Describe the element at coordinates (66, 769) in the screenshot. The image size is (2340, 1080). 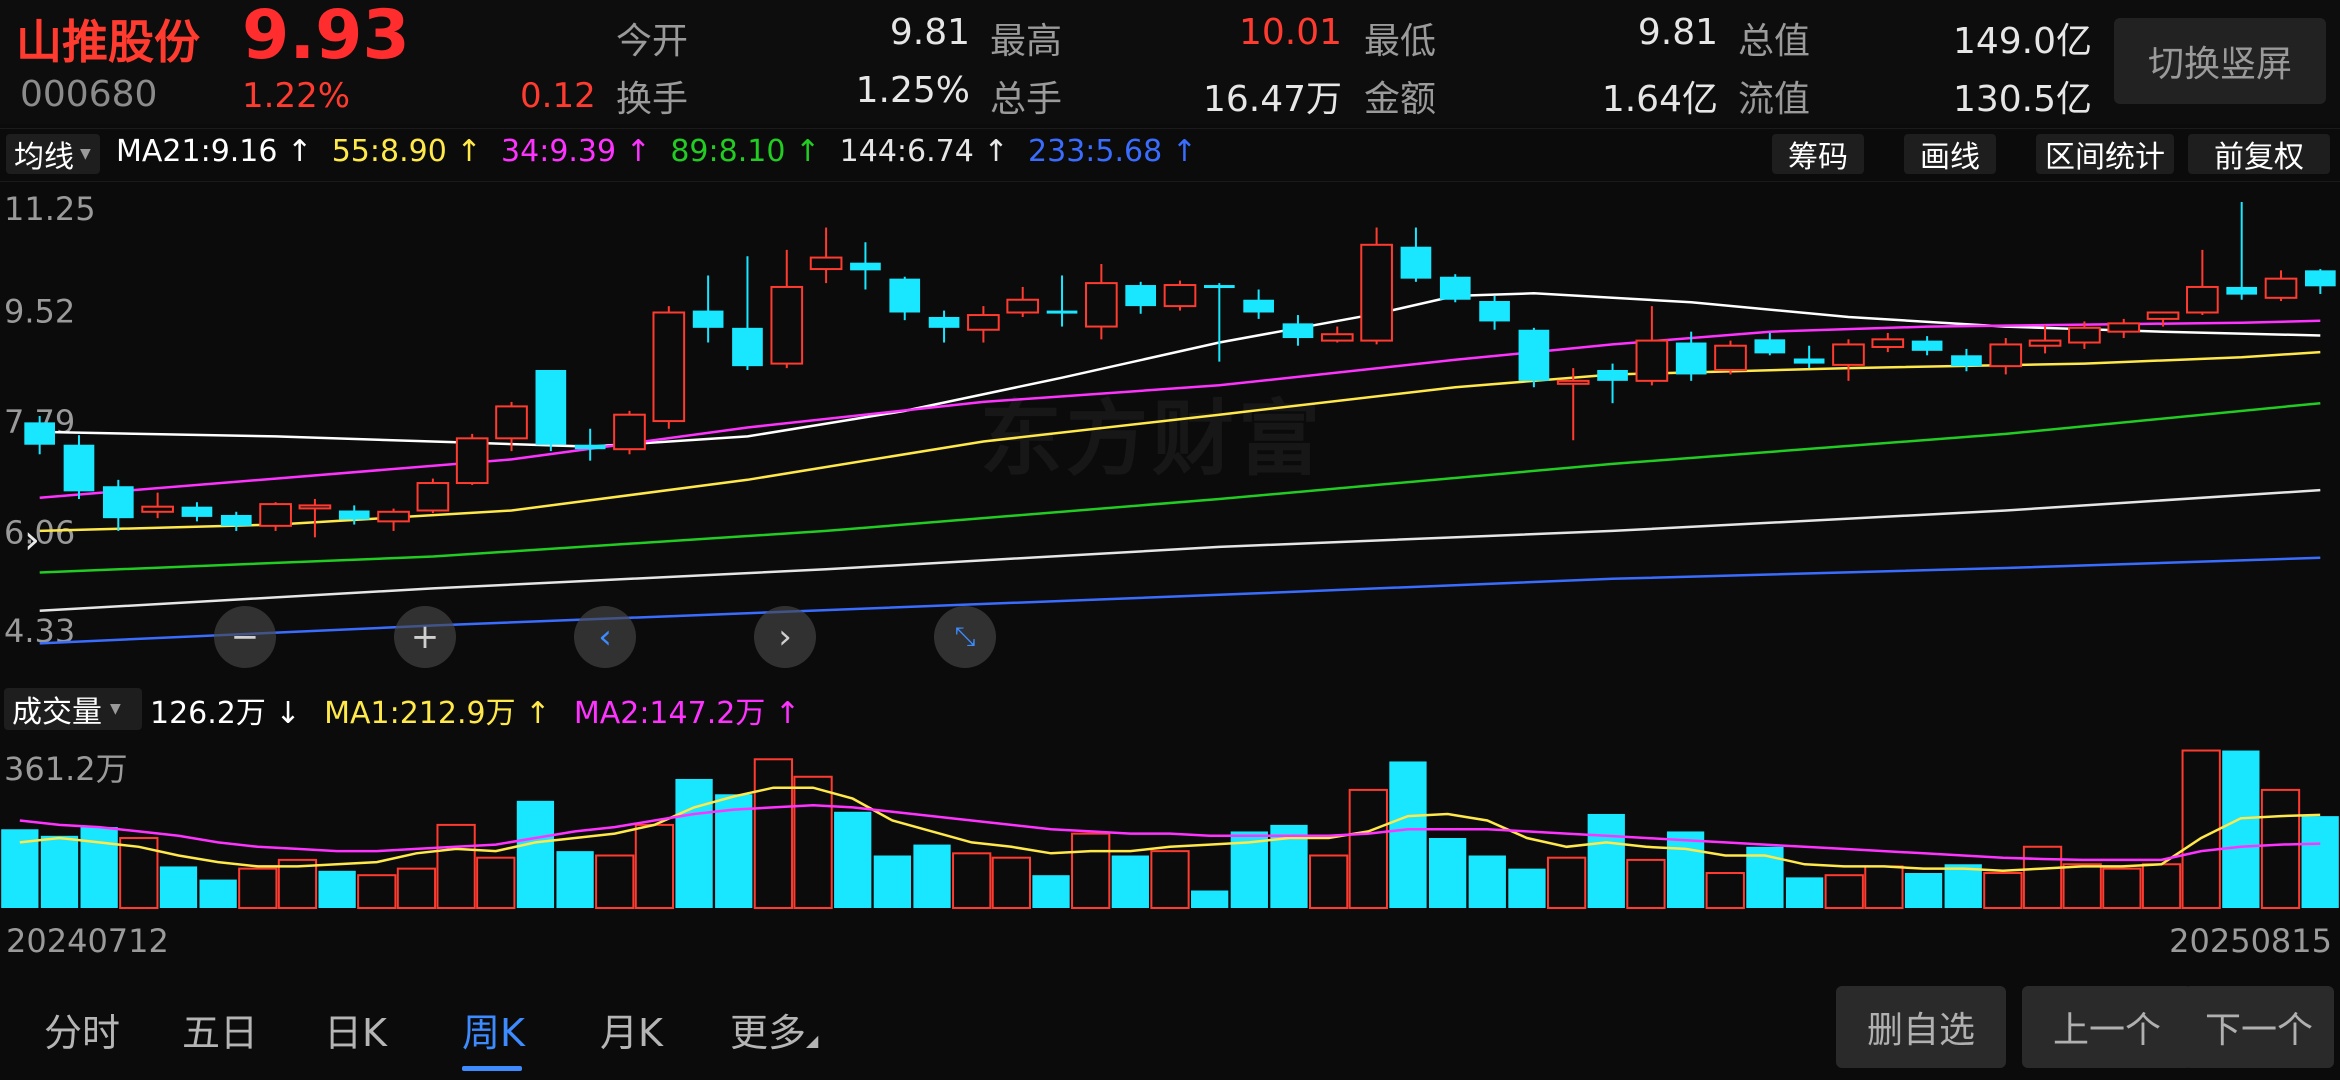
I see `volume-max-label: 361.2万` at that location.